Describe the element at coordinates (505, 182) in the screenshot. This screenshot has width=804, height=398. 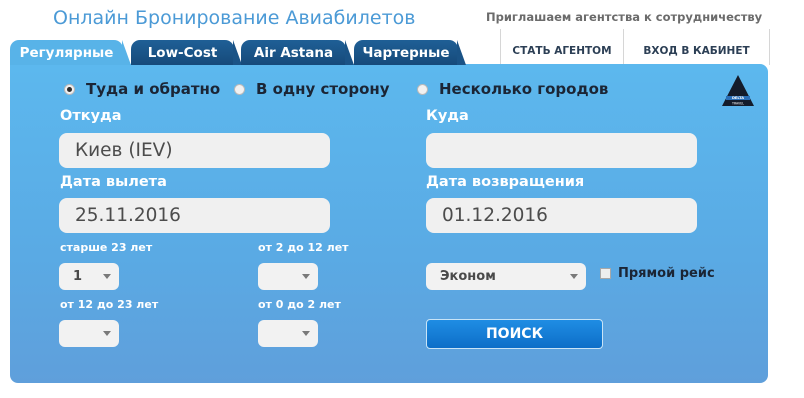
I see `return-date-label: Дата возвращения` at that location.